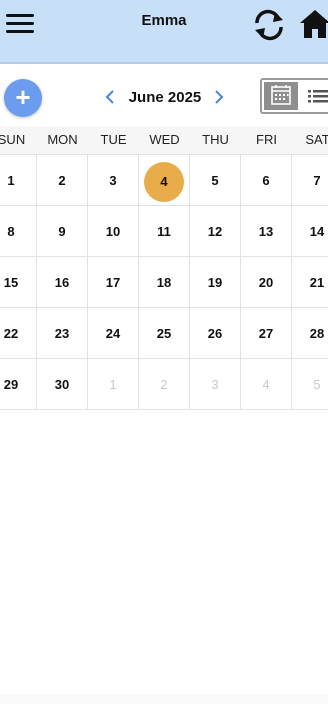  I want to click on month-title: June 2025, so click(165, 97).